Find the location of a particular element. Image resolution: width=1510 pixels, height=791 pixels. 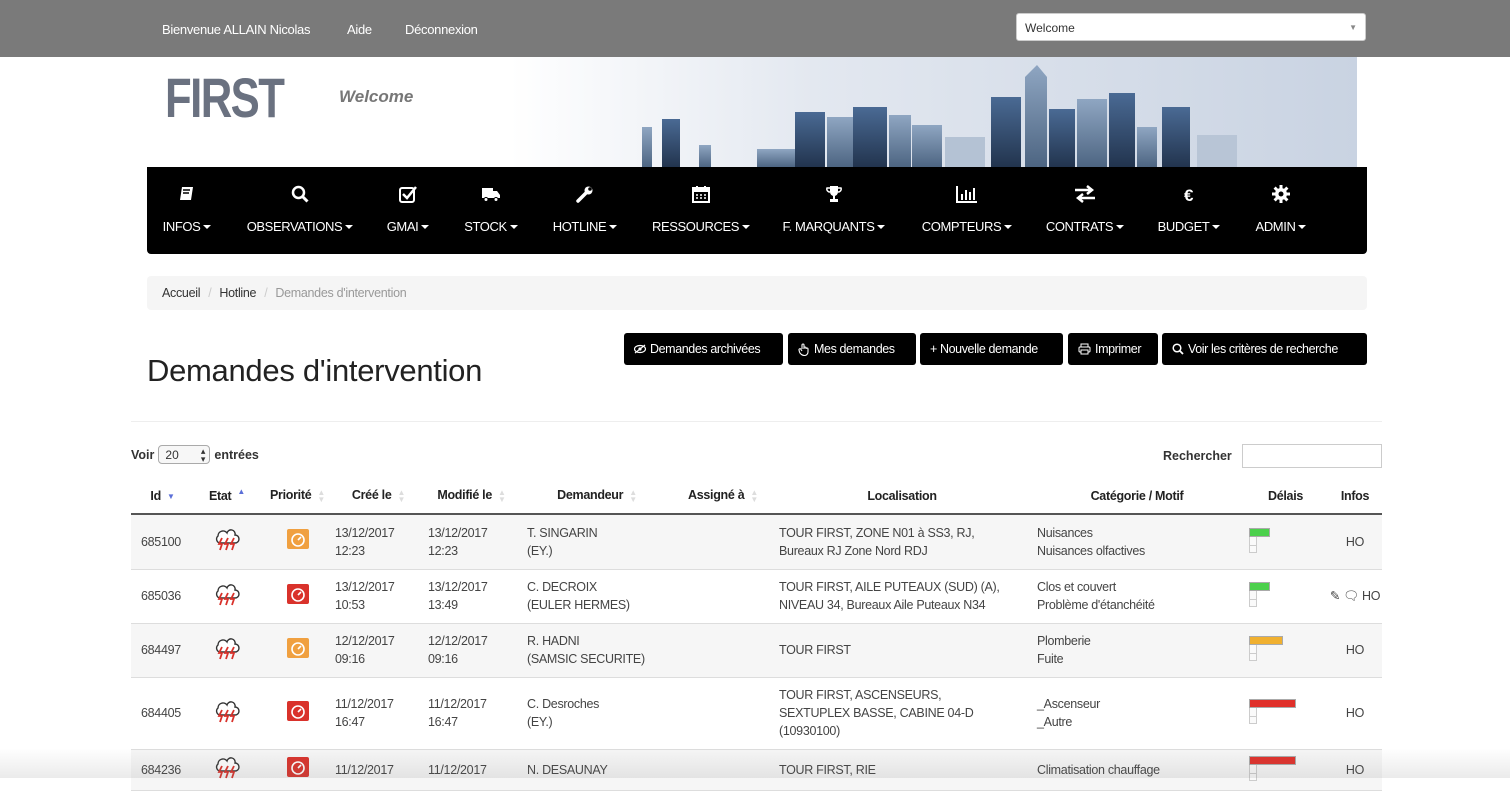

modified-line: 09:16 is located at coordinates (443, 659).